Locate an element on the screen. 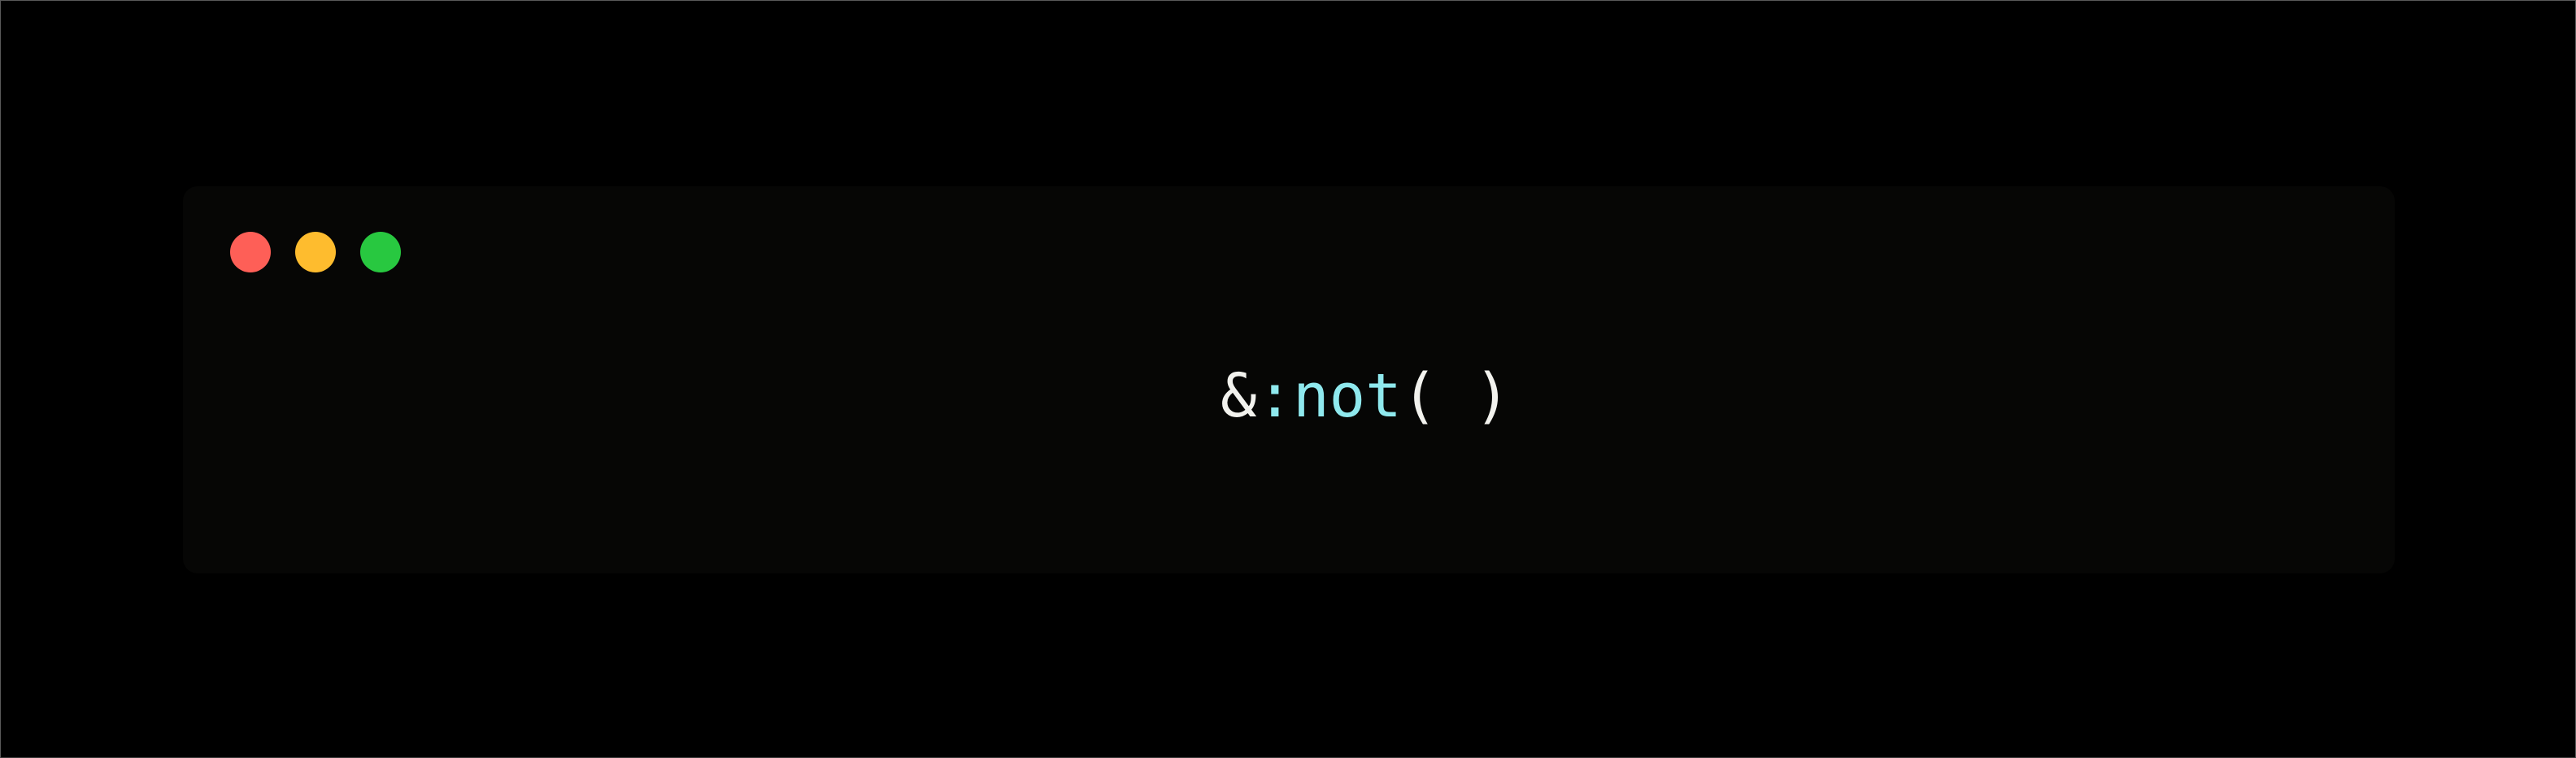 The height and width of the screenshot is (758, 2576). zoom-button is located at coordinates (381, 252).